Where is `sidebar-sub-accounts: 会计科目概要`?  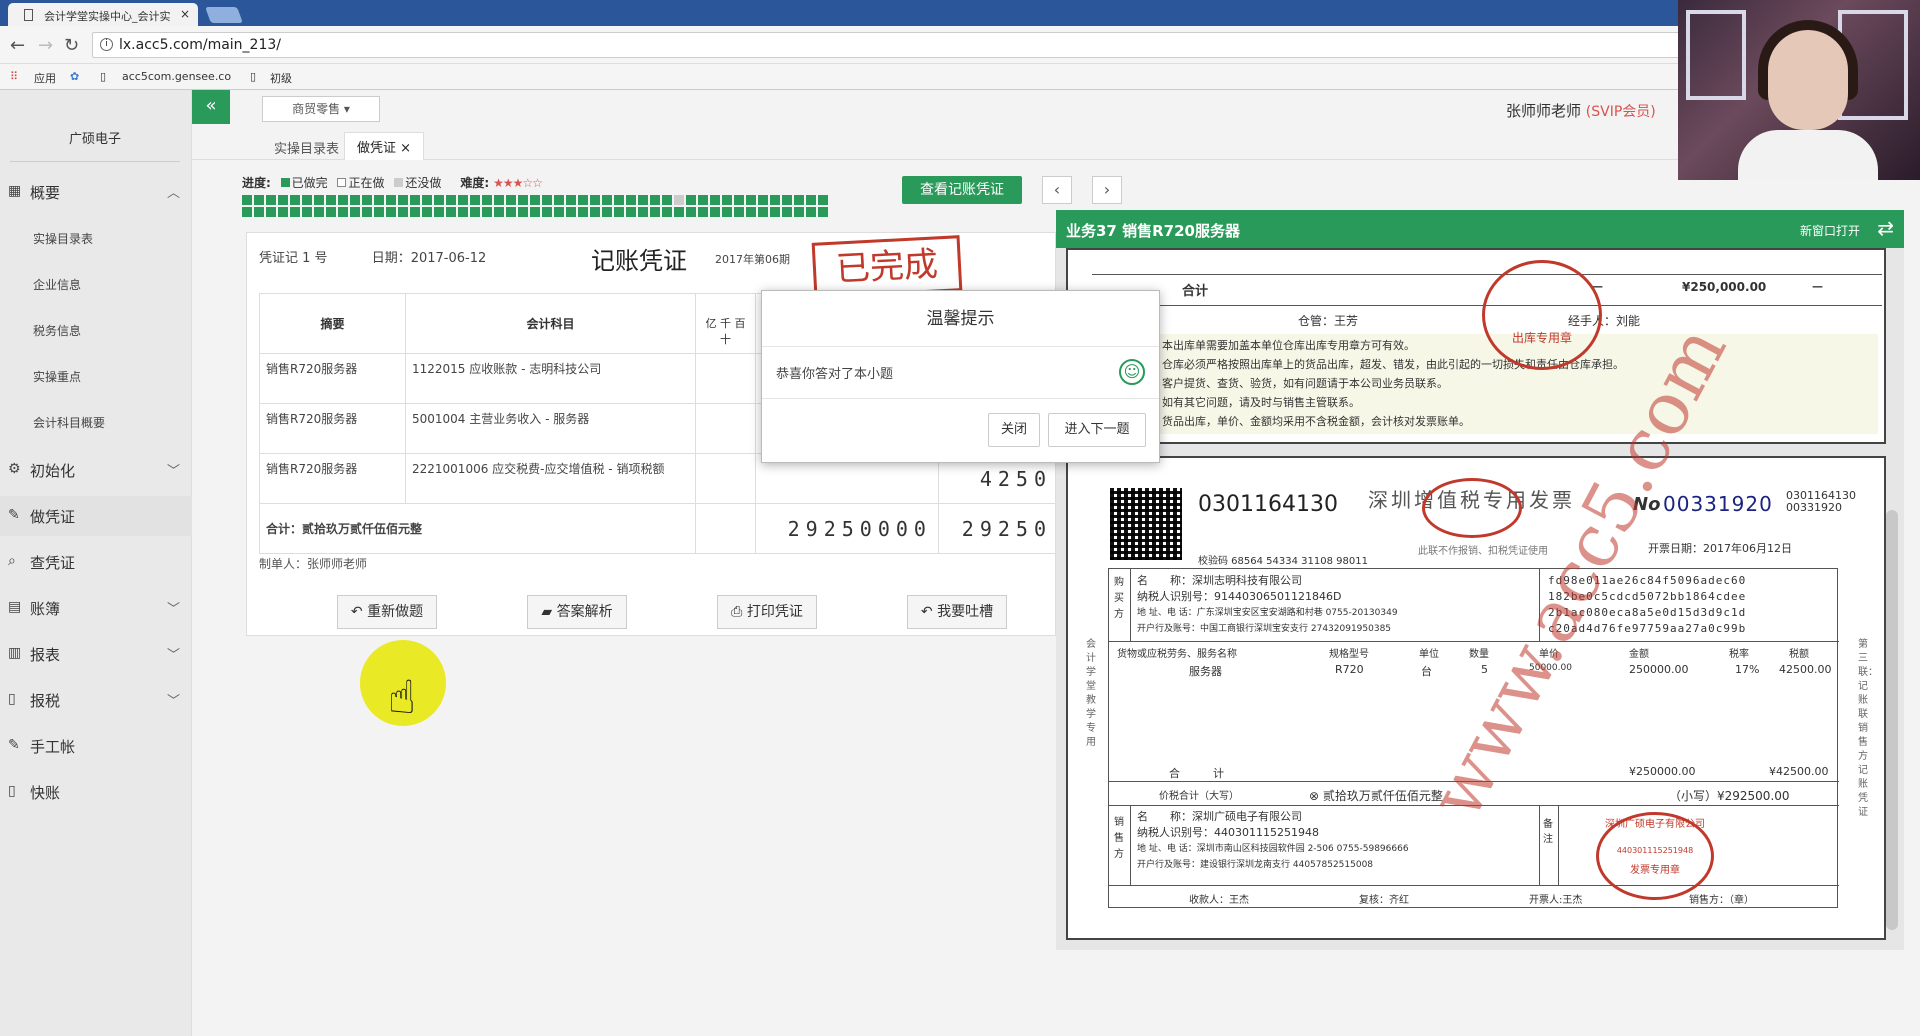 sidebar-sub-accounts: 会计科目概要 is located at coordinates (69, 422).